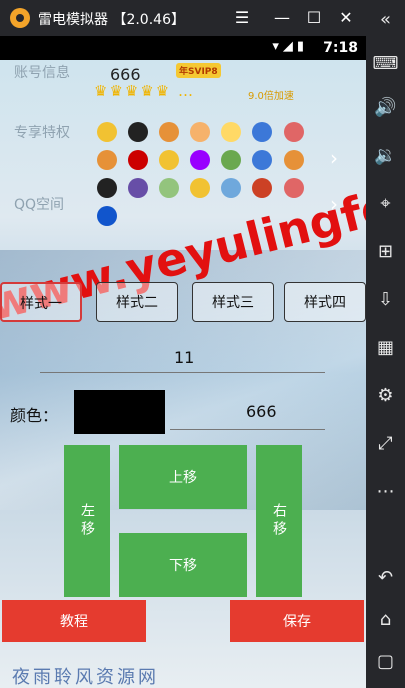  I want to click on move-left-label: 左移, so click(87, 521).